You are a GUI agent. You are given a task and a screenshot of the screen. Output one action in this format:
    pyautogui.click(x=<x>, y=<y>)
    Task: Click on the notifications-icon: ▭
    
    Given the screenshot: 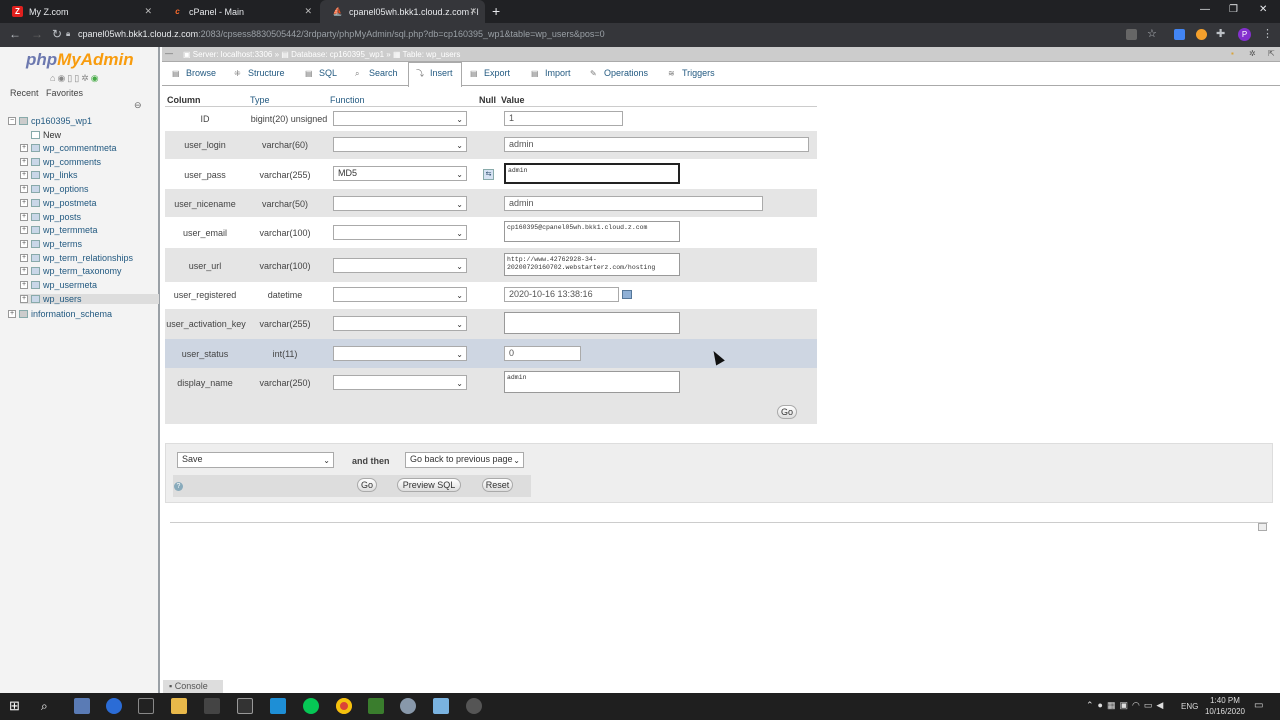 What is the action you would take?
    pyautogui.click(x=1258, y=705)
    